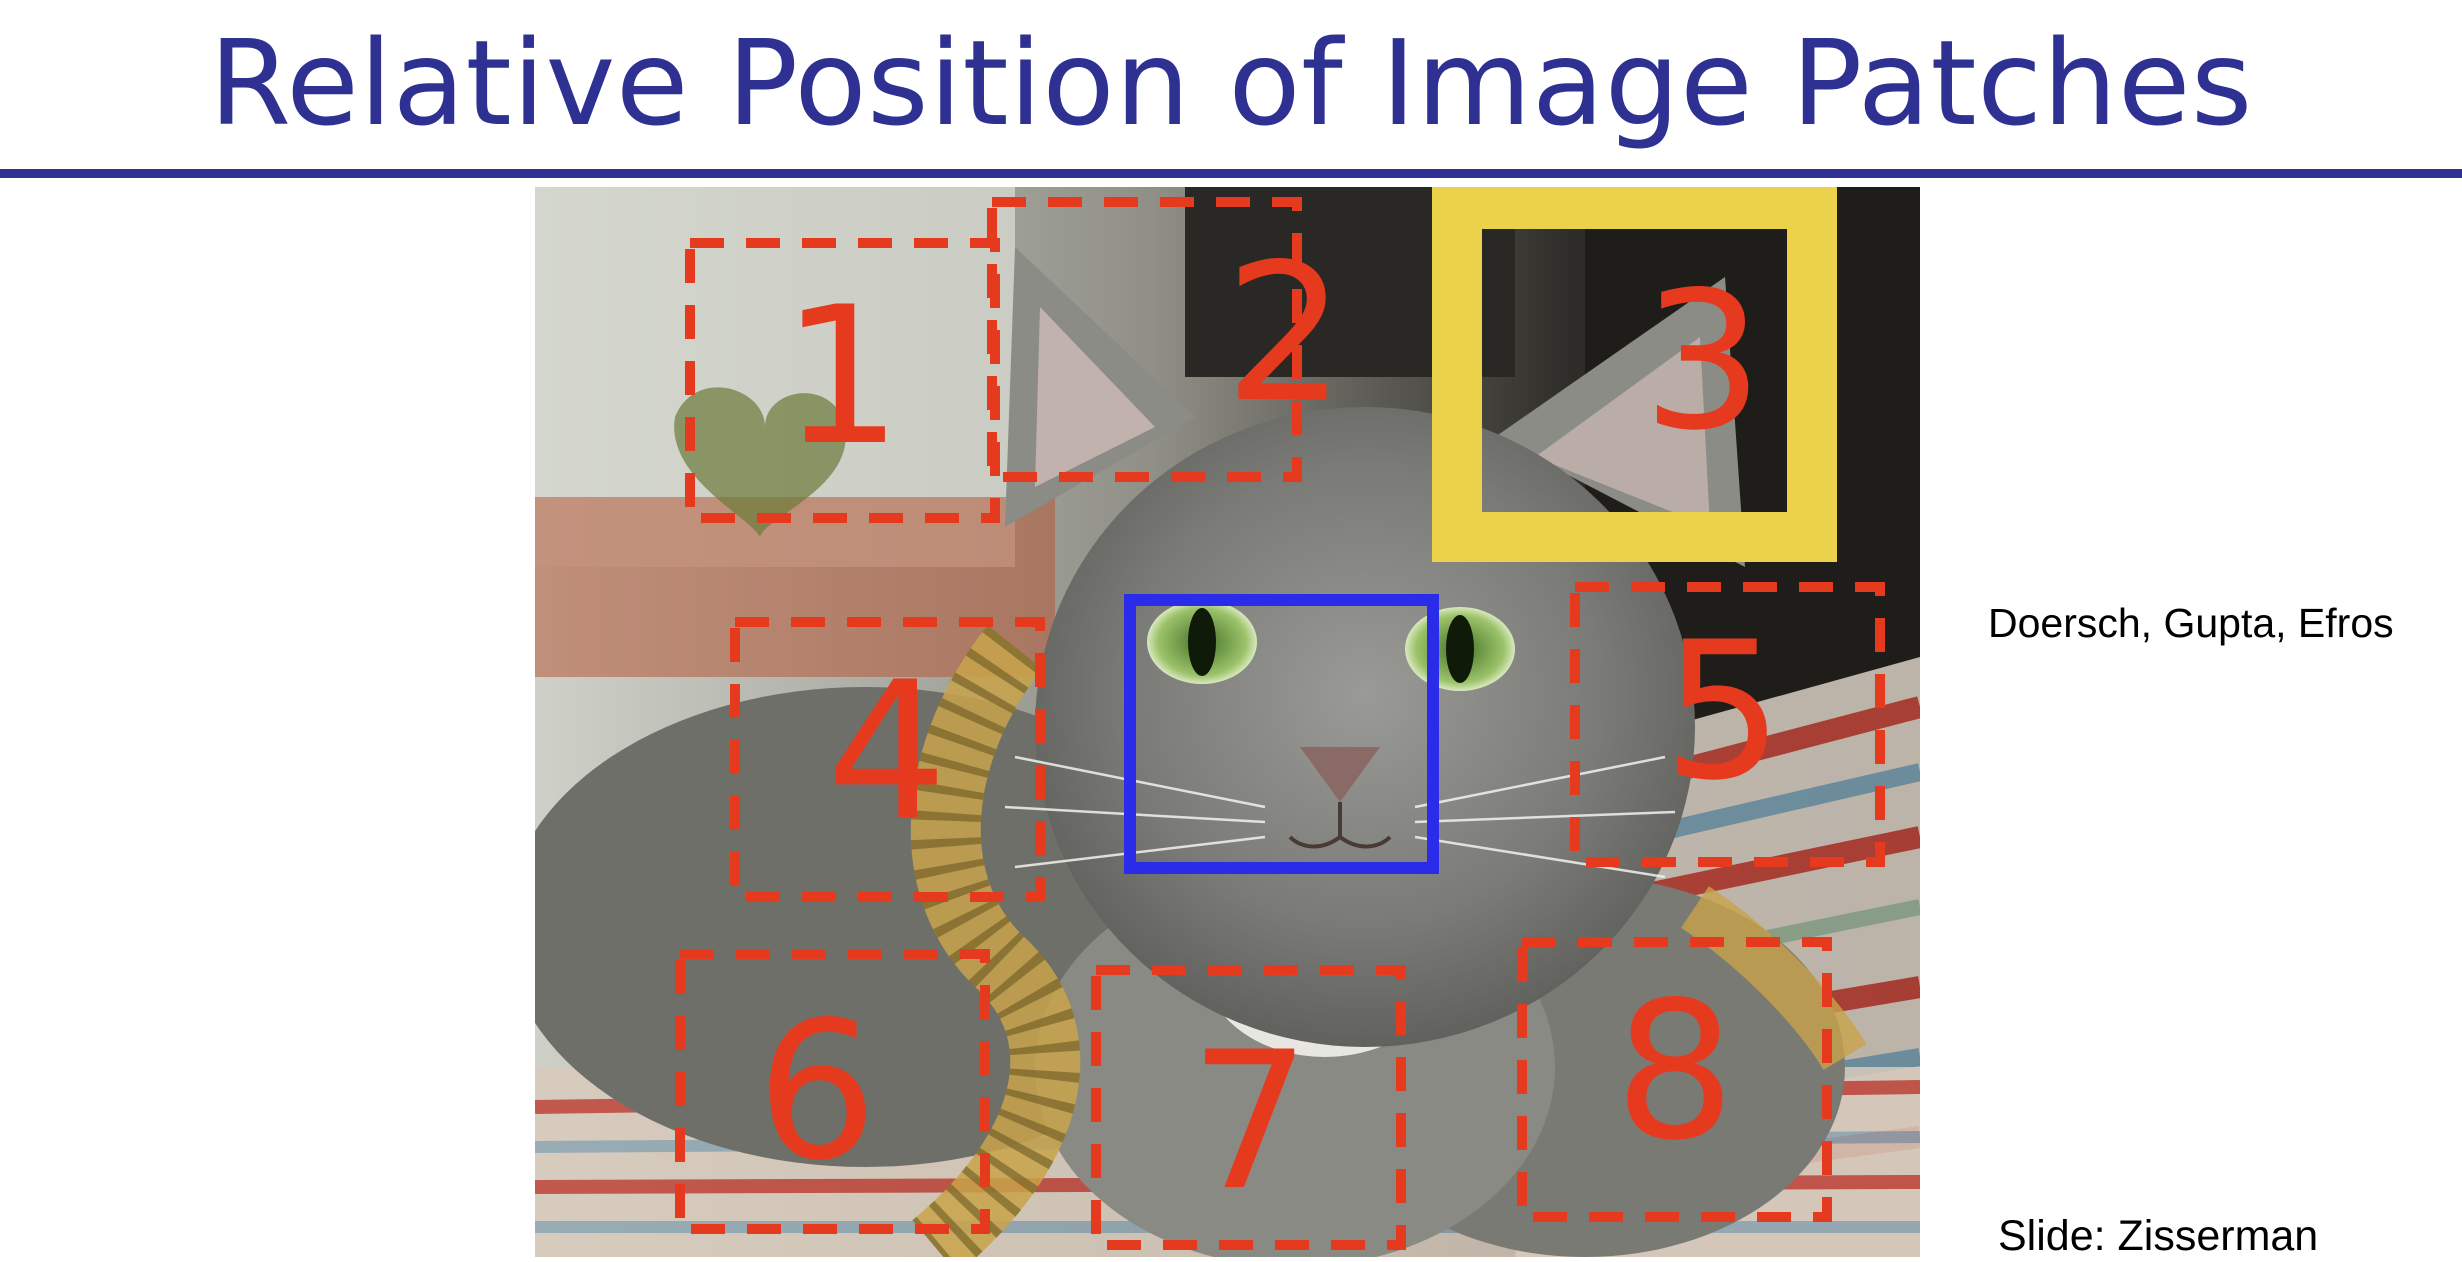  What do you see at coordinates (1703, 361) in the screenshot?
I see `patch-label-3: 3` at bounding box center [1703, 361].